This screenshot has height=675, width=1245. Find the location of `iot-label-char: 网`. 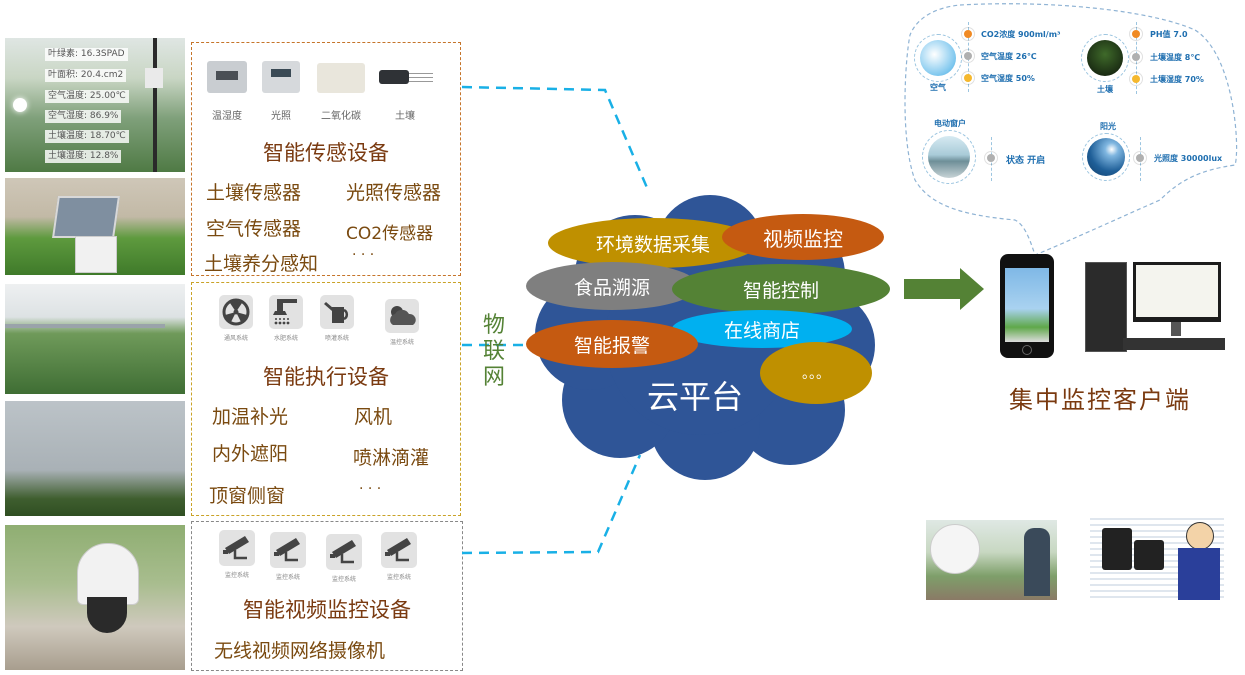

iot-label-char: 网 is located at coordinates (493, 377).